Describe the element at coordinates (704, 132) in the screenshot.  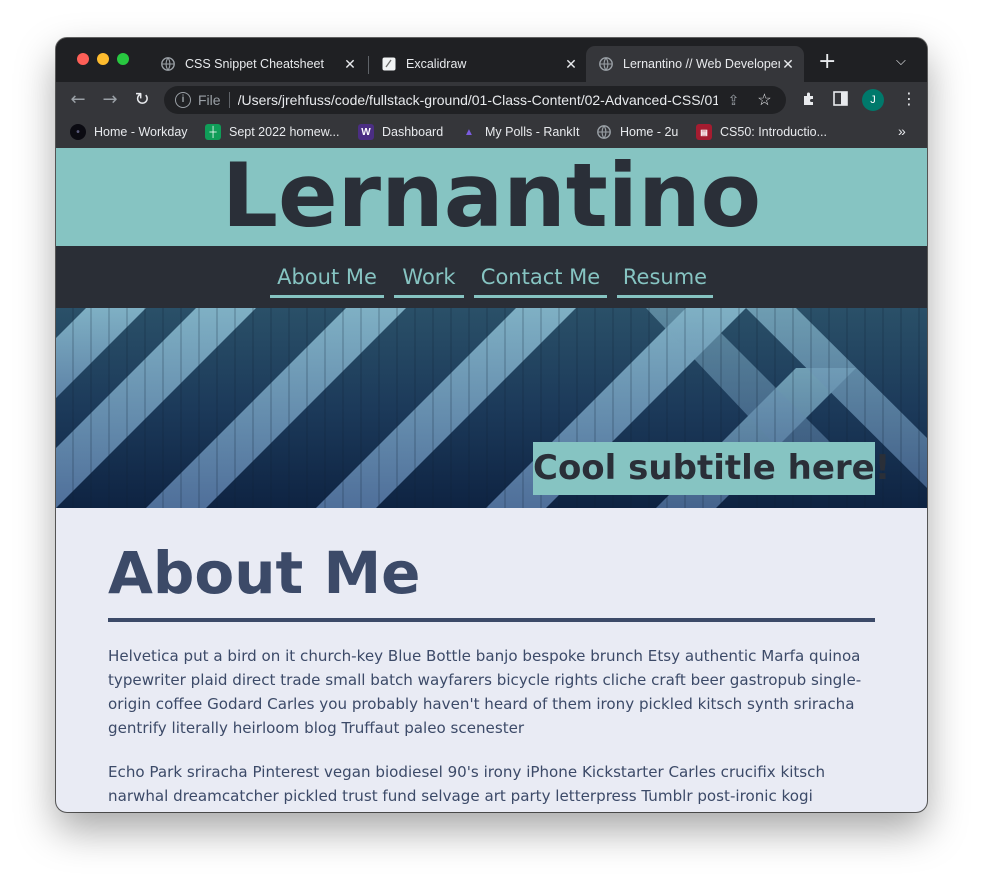
I see `harvard-icon: ▤` at that location.